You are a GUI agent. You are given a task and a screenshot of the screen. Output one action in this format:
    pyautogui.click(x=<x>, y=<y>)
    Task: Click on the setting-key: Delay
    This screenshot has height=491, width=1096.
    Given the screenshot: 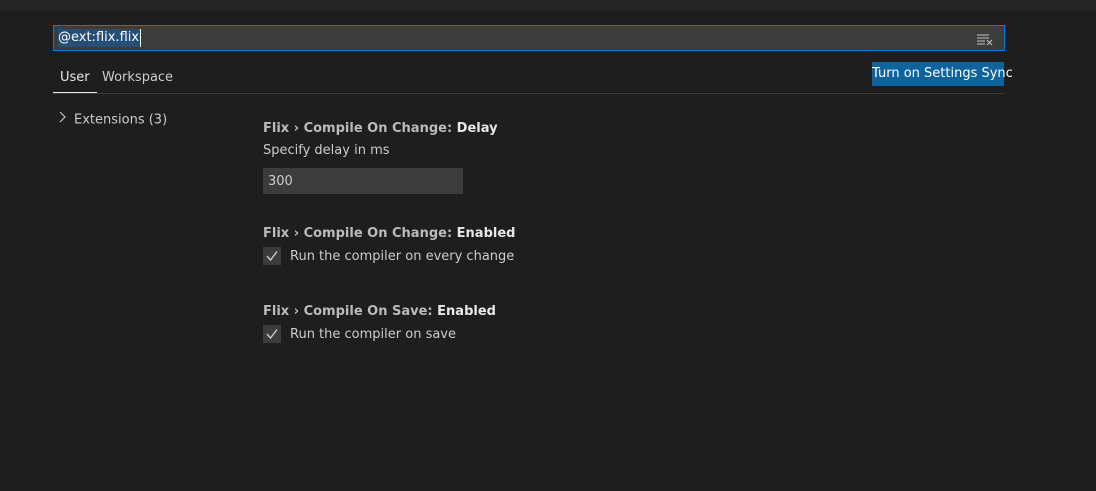 What is the action you would take?
    pyautogui.click(x=477, y=128)
    